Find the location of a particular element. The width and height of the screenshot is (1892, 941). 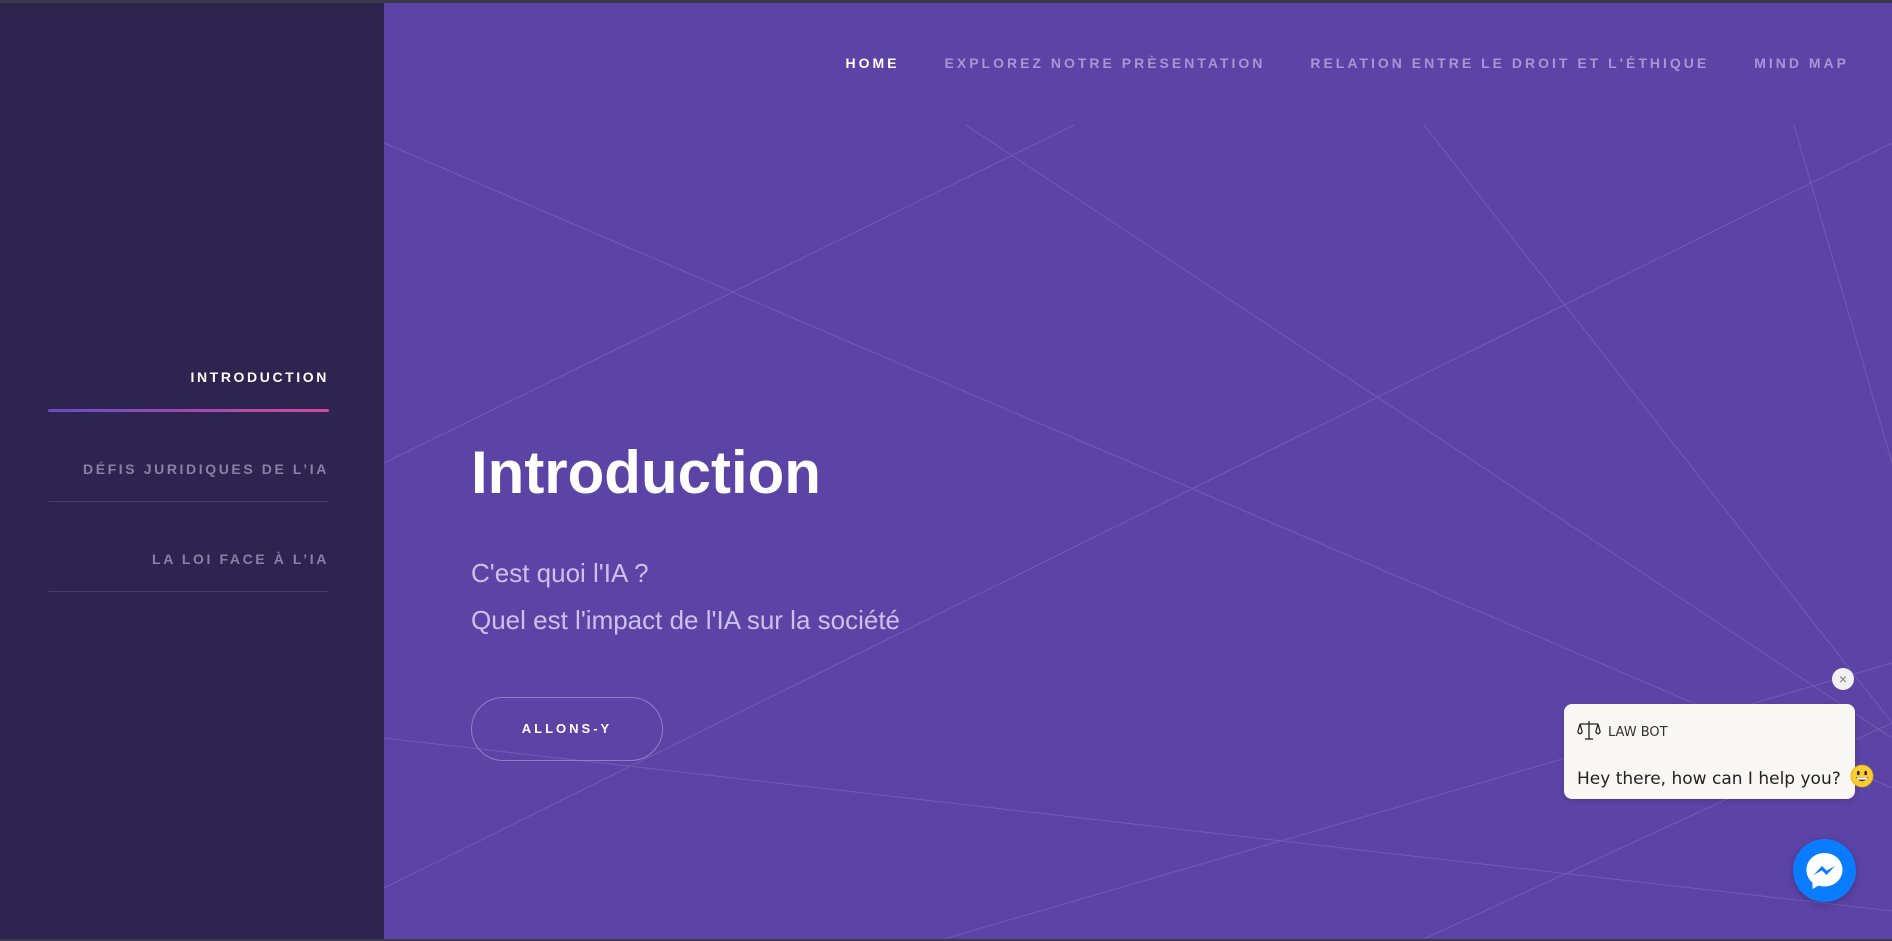

nav-home: HOME is located at coordinates (873, 63).